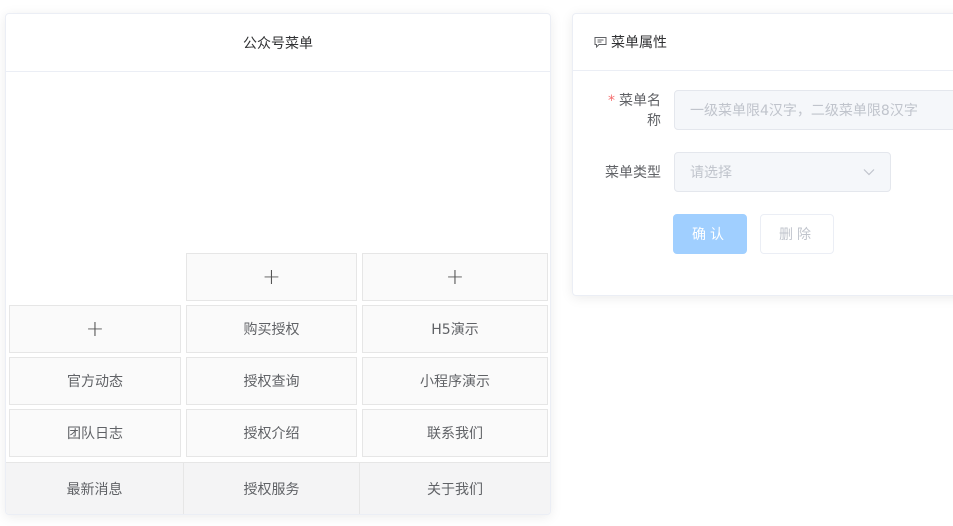 The image size is (953, 526). I want to click on submenu-item: 授权查询, so click(271, 381).